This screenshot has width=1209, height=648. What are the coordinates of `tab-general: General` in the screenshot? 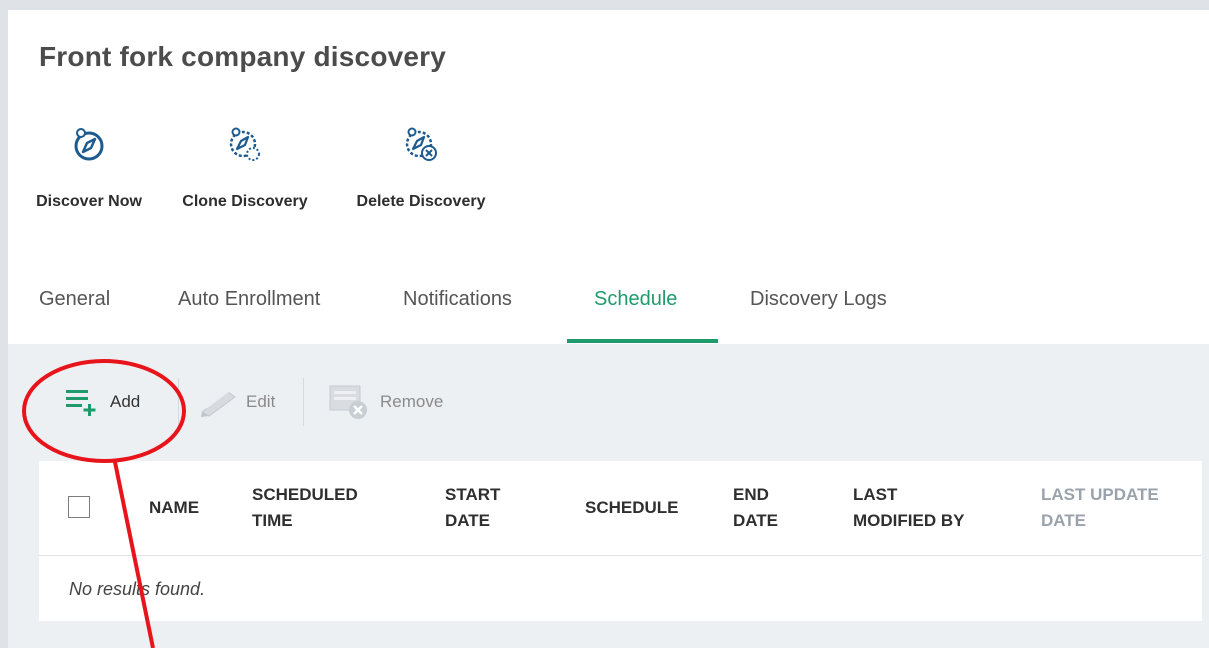 It's located at (74, 299).